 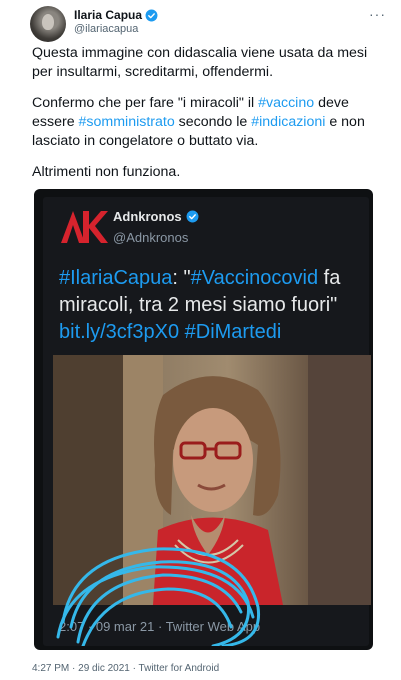 I want to click on hashtag-somministrato: #somministrato, so click(x=127, y=122).